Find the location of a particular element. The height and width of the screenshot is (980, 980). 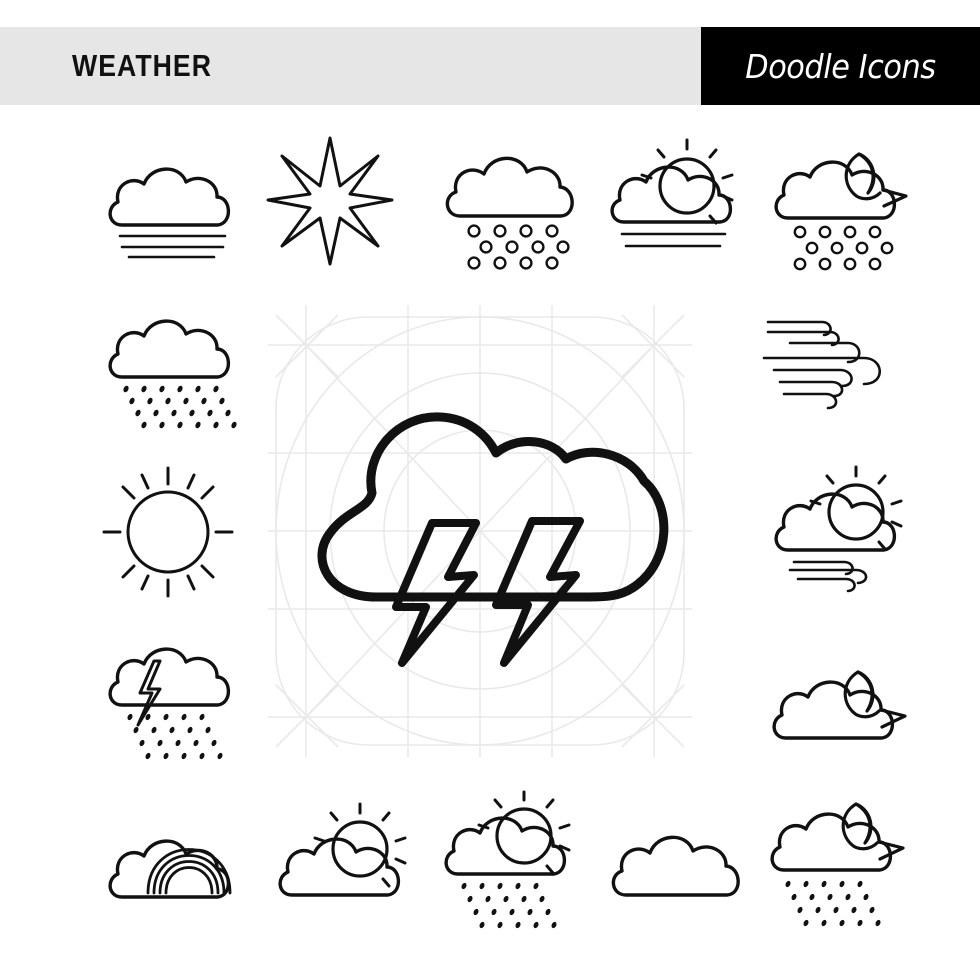

cloud-hail-icon is located at coordinates (509, 213).